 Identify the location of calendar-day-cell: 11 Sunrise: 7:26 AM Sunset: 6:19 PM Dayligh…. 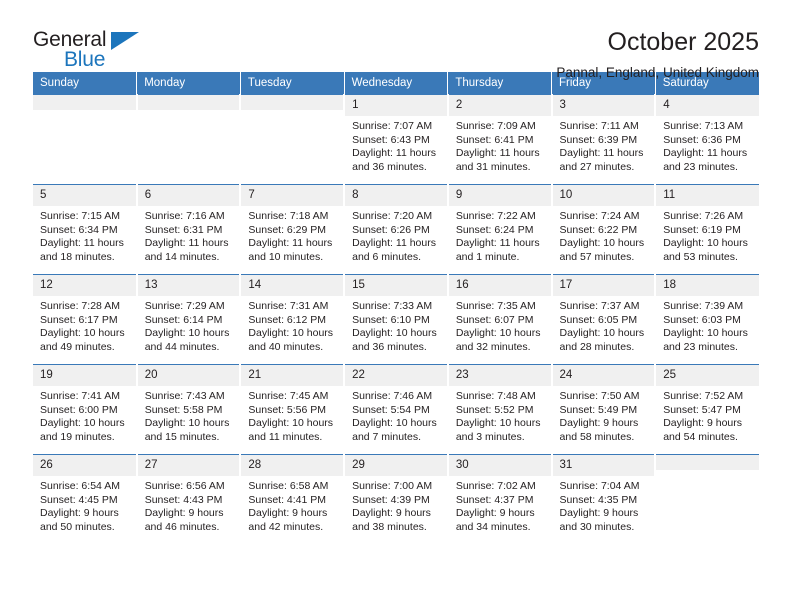
(707, 229).